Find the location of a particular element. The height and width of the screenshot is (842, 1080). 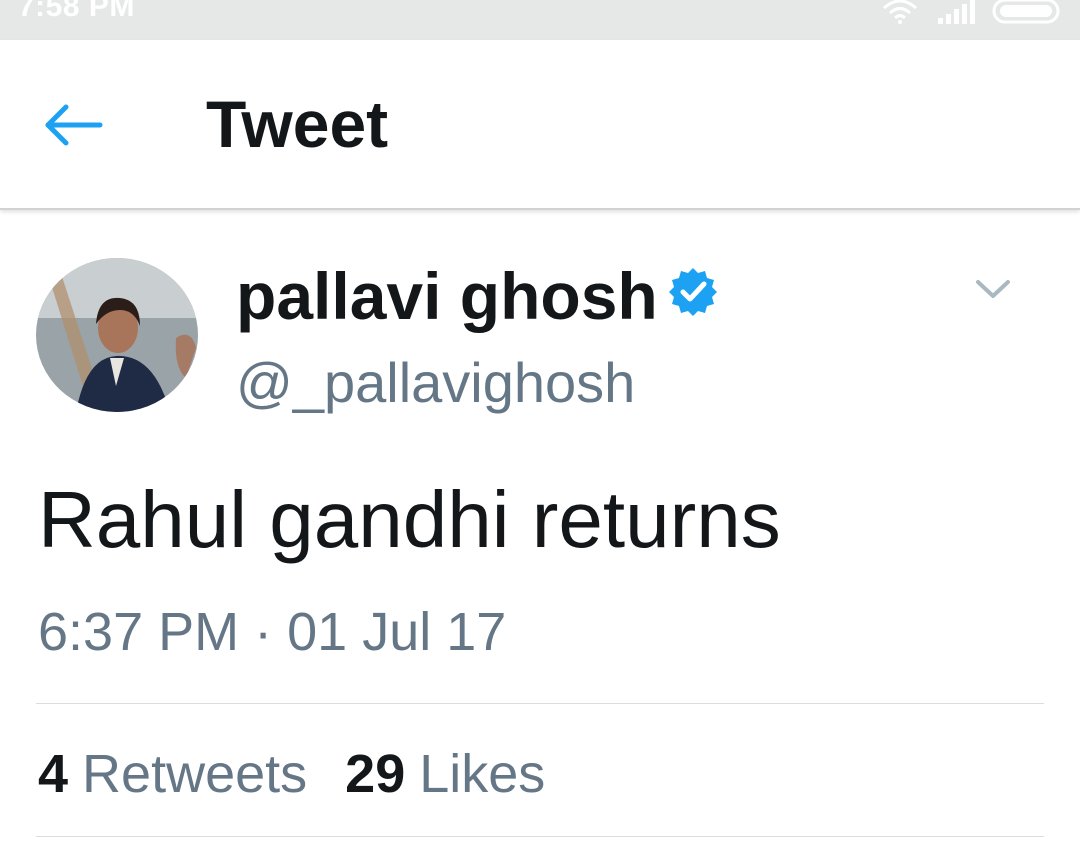

likes-stat: 29 Likes is located at coordinates (445, 774).